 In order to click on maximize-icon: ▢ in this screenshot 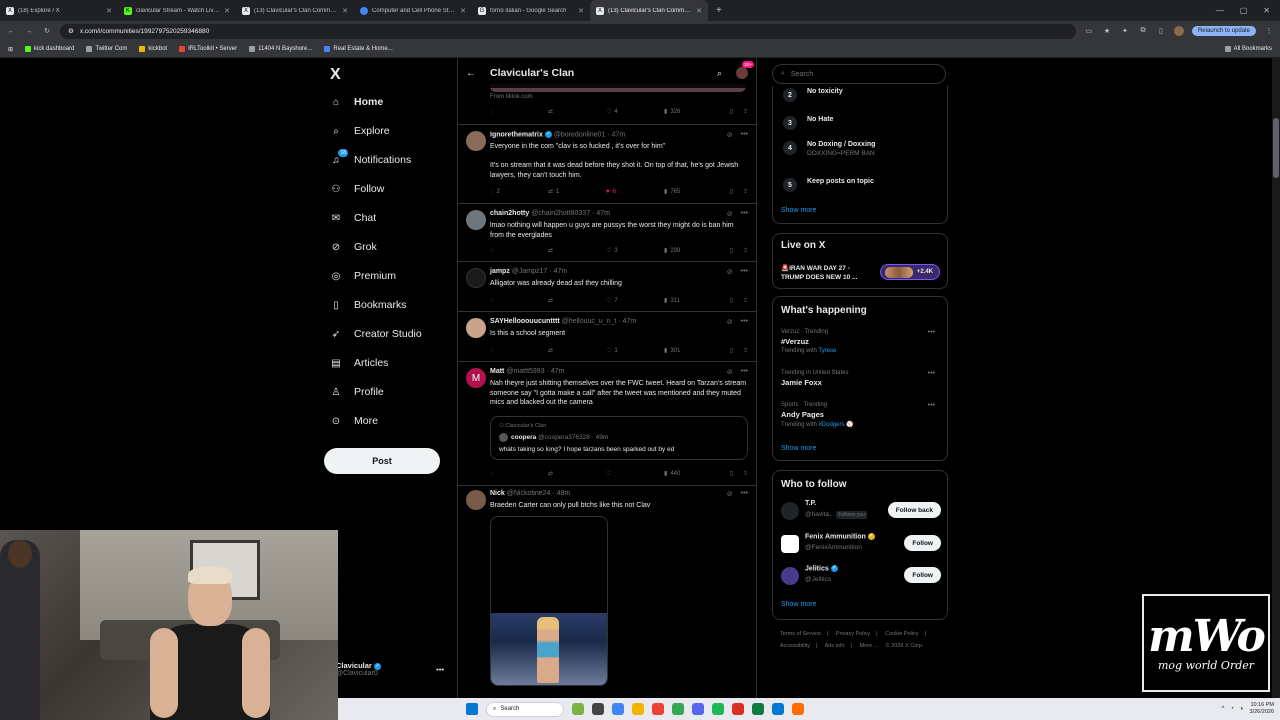, I will do `click(1244, 10)`.